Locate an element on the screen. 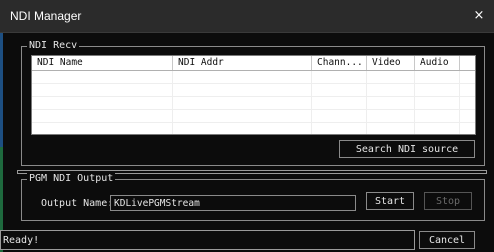 The height and width of the screenshot is (252, 494). column-header-audio: Audio is located at coordinates (437, 63).